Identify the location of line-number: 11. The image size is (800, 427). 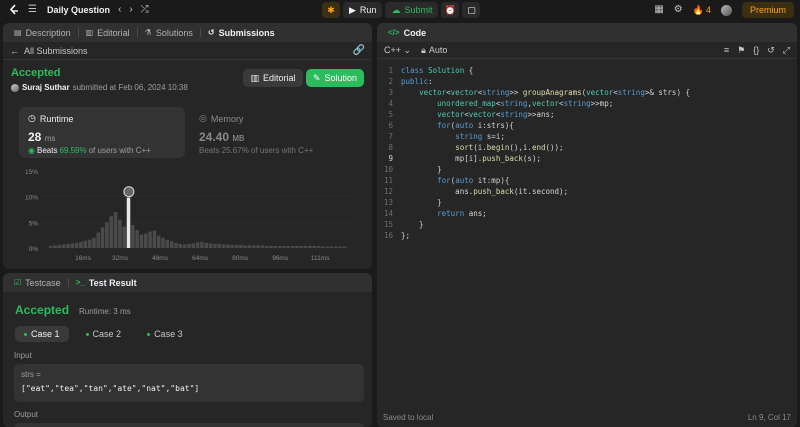
(388, 180).